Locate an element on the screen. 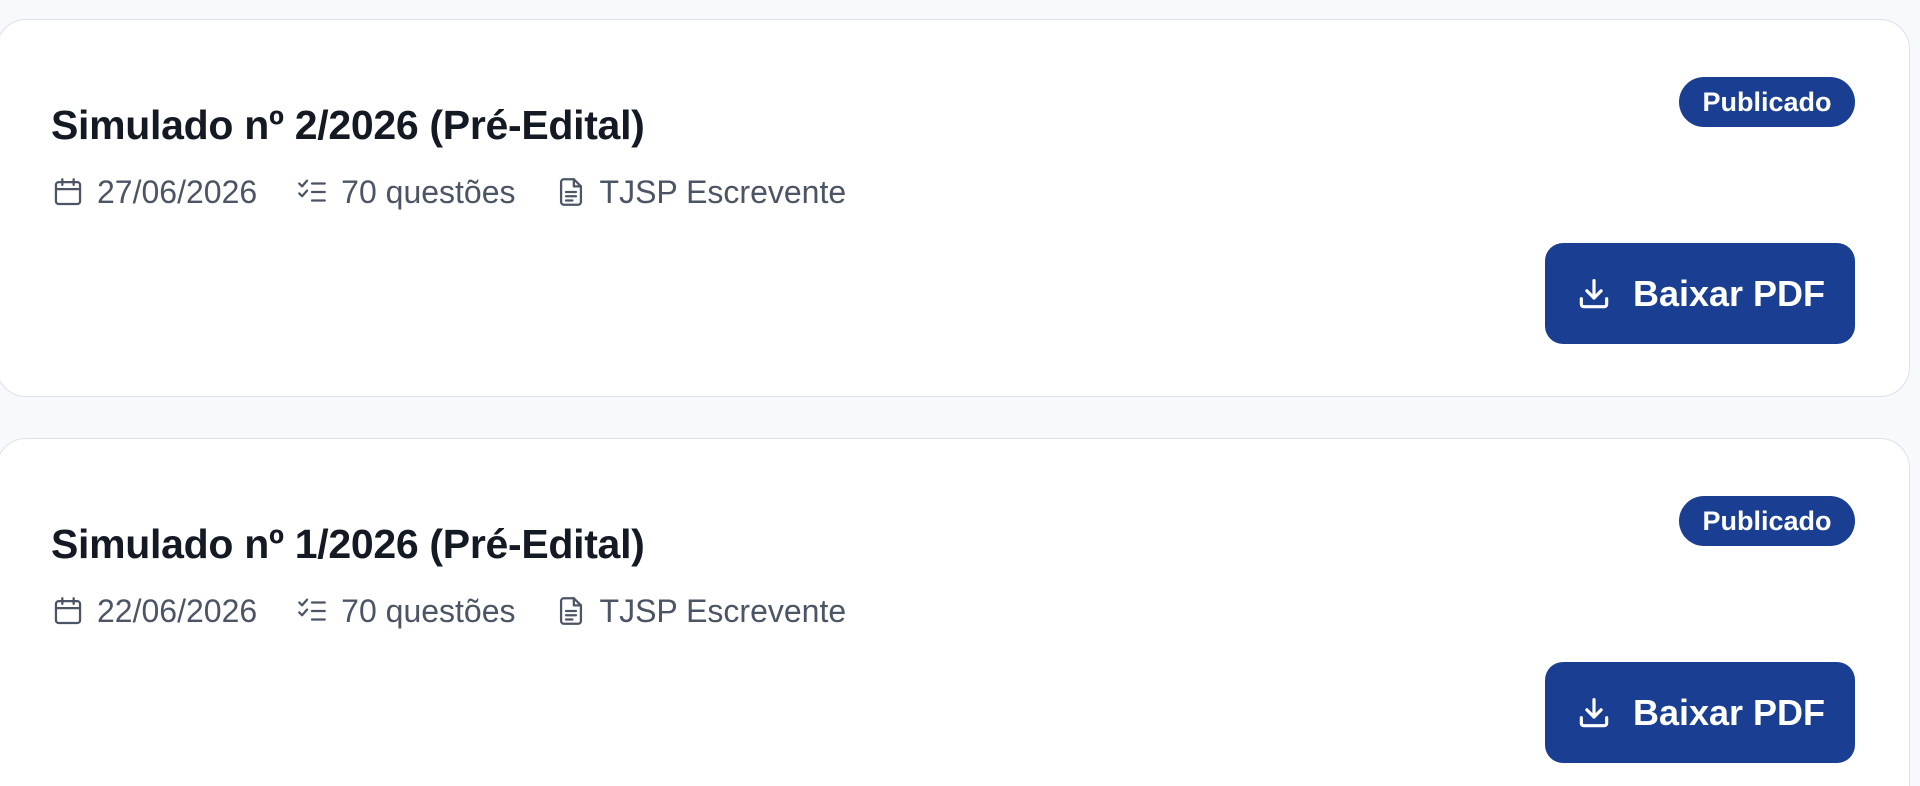 Image resolution: width=1920 pixels, height=786 pixels. simulado-title: Simulado nº 2/2026 (Pré-Edital) is located at coordinates (348, 125).